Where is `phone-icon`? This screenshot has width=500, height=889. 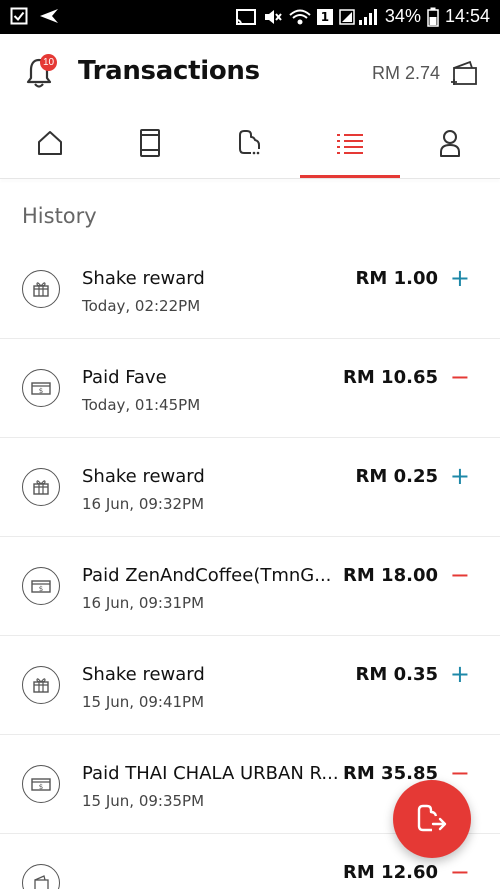 phone-icon is located at coordinates (150, 143).